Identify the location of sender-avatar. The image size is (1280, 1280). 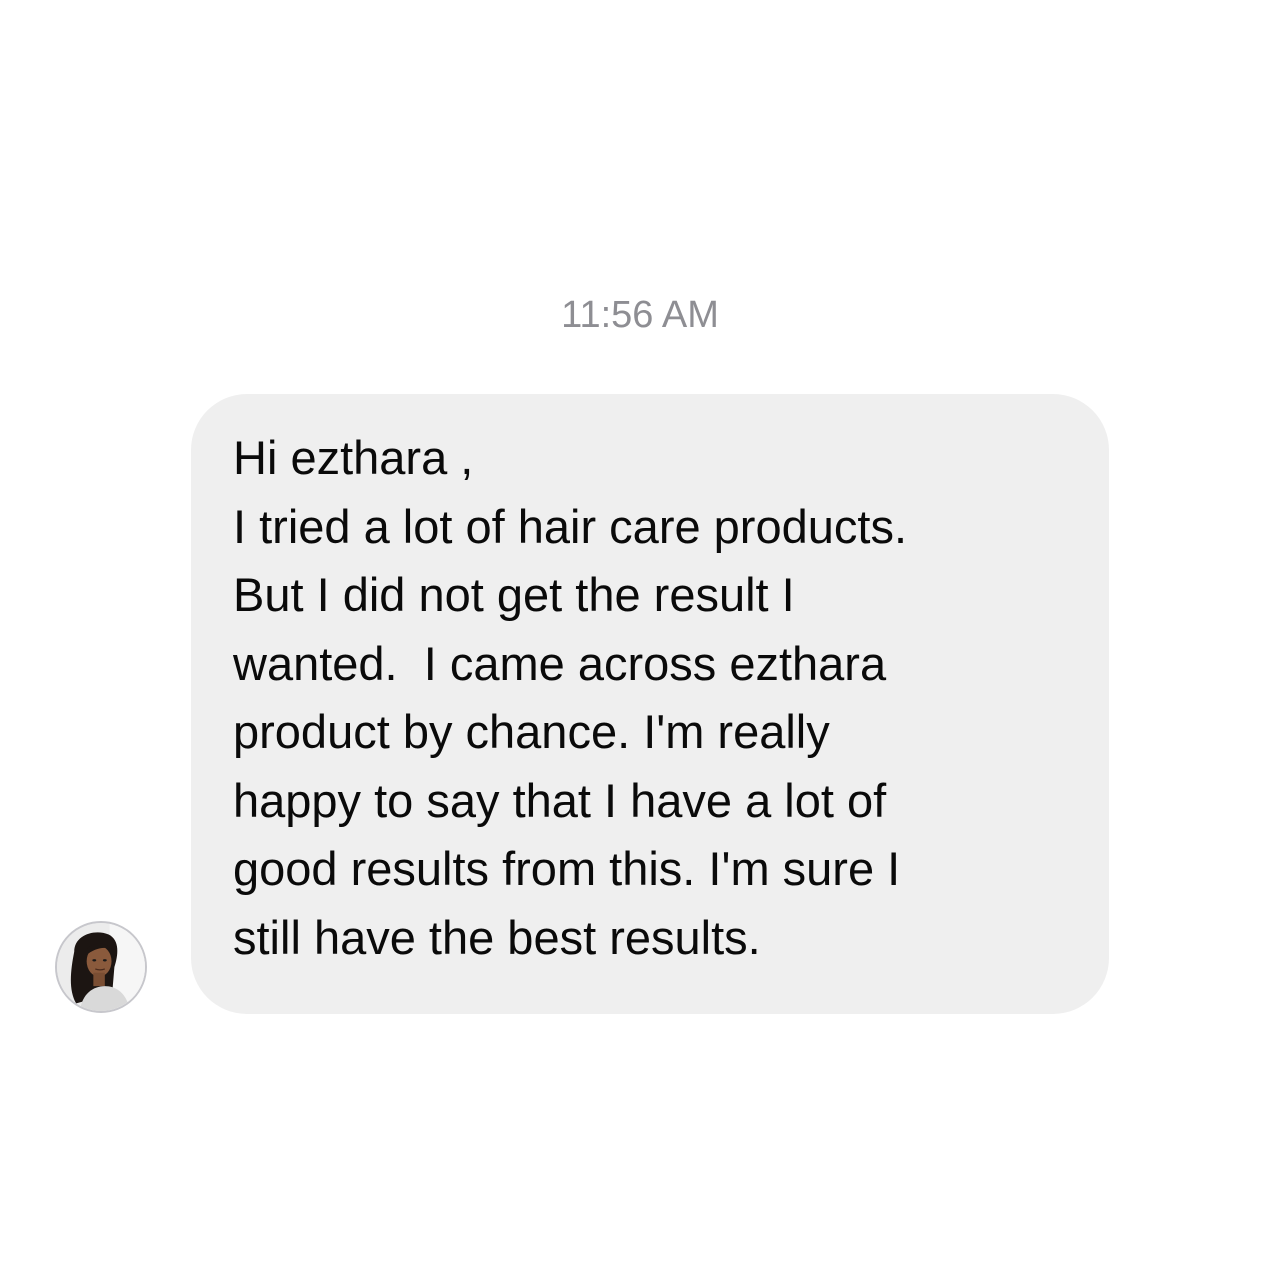
(101, 967).